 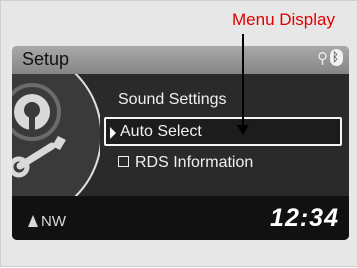 I want to click on menu-item-sound-settings: Sound Settings, so click(x=172, y=100).